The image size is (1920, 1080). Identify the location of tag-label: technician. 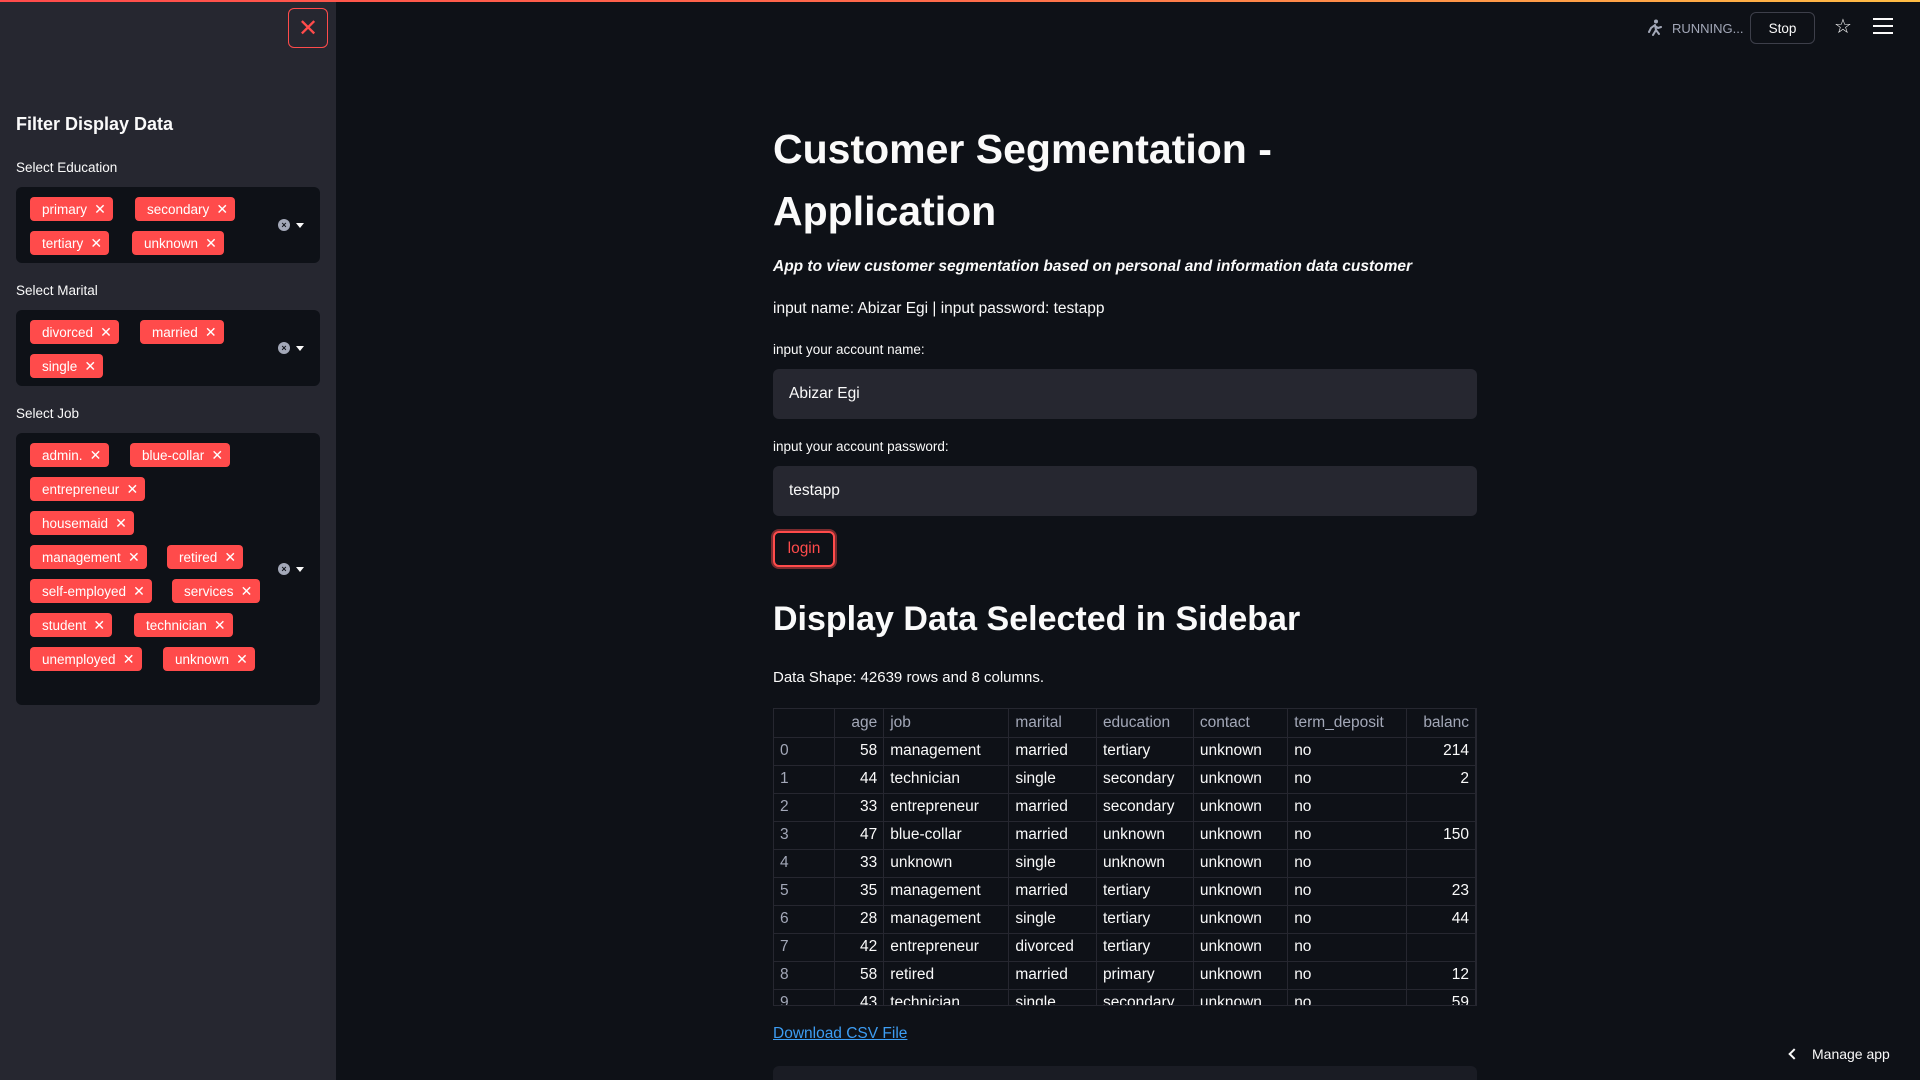
(176, 625).